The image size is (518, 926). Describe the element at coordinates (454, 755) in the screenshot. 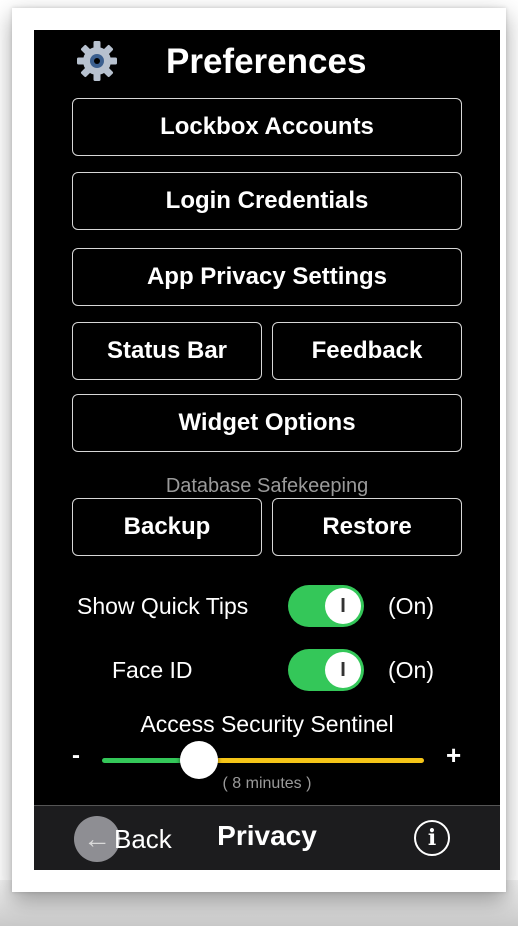

I see `slider-max-label: +` at that location.